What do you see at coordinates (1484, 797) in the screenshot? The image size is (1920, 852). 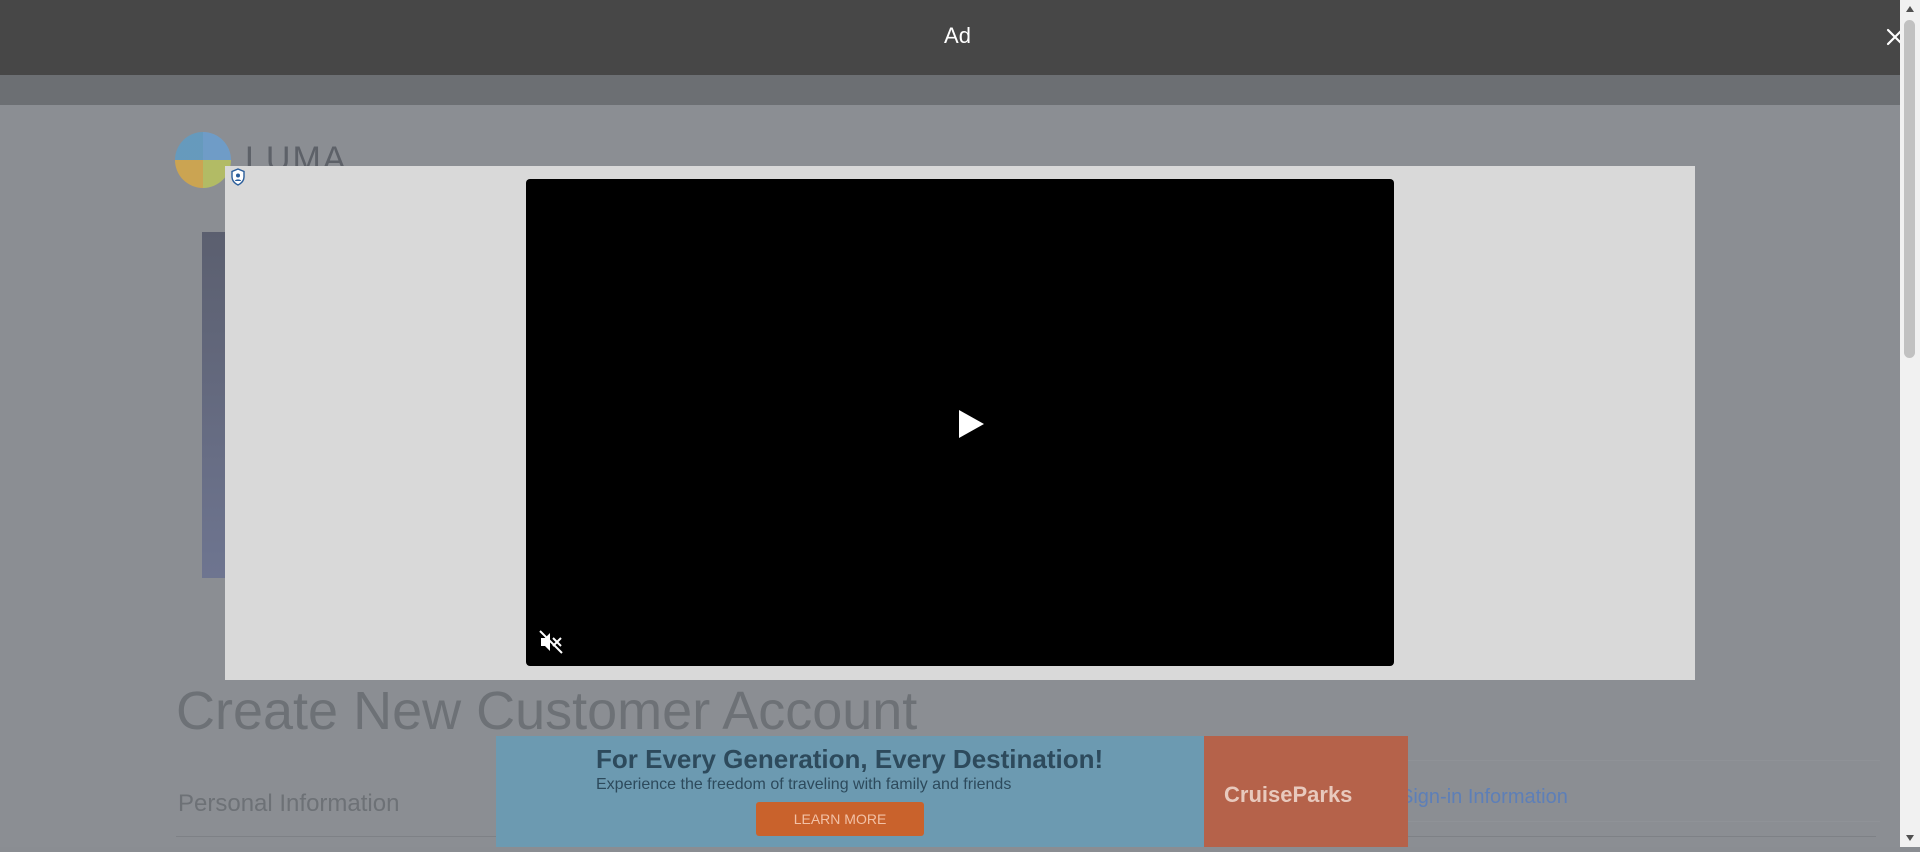 I see `sign-in-link: Sign-in Information` at bounding box center [1484, 797].